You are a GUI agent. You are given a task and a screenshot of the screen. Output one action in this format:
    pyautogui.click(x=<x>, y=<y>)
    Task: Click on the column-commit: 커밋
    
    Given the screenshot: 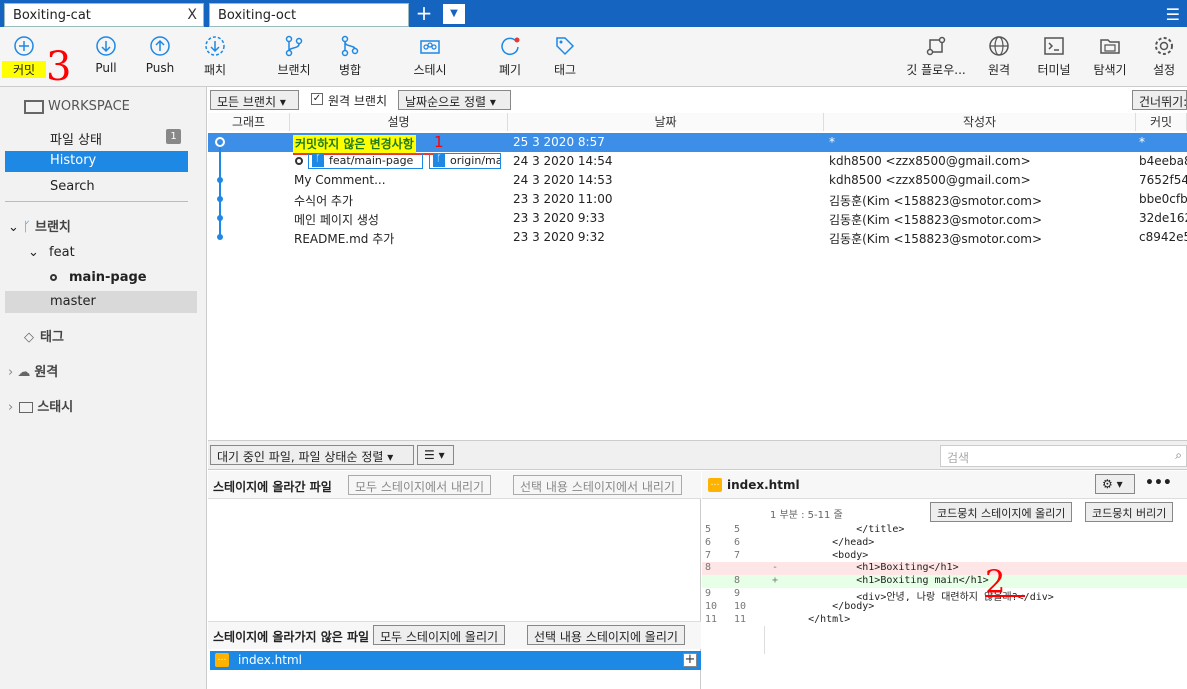 What is the action you would take?
    pyautogui.click(x=1161, y=122)
    